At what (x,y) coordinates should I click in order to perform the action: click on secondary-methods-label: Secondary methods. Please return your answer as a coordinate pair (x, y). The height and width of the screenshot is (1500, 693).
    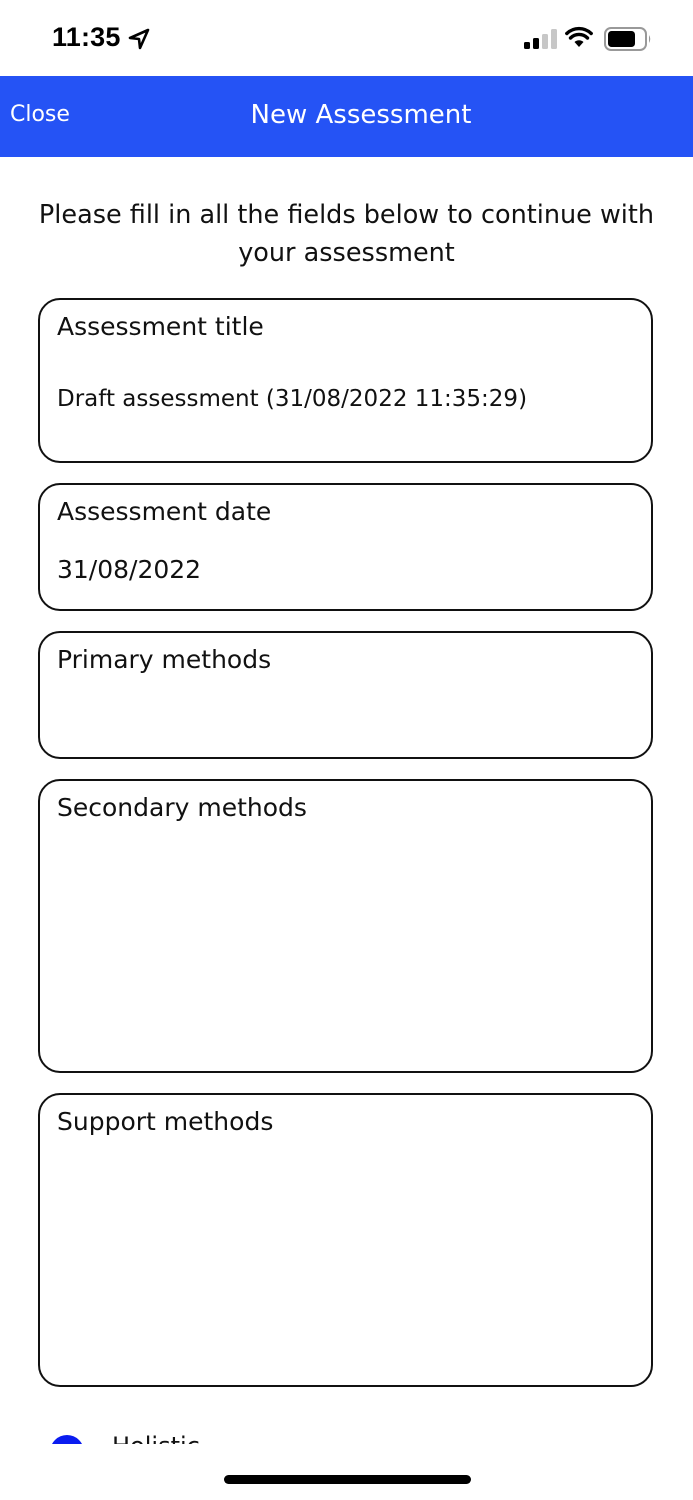
    Looking at the image, I should click on (182, 807).